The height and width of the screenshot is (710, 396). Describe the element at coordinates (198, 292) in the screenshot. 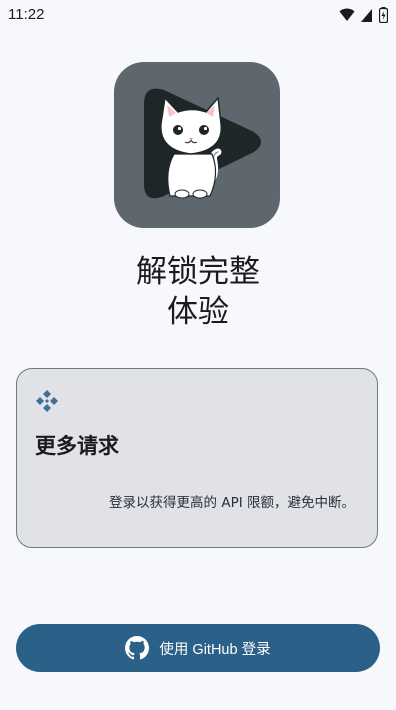

I see `page-title: 解锁完整 体验` at that location.